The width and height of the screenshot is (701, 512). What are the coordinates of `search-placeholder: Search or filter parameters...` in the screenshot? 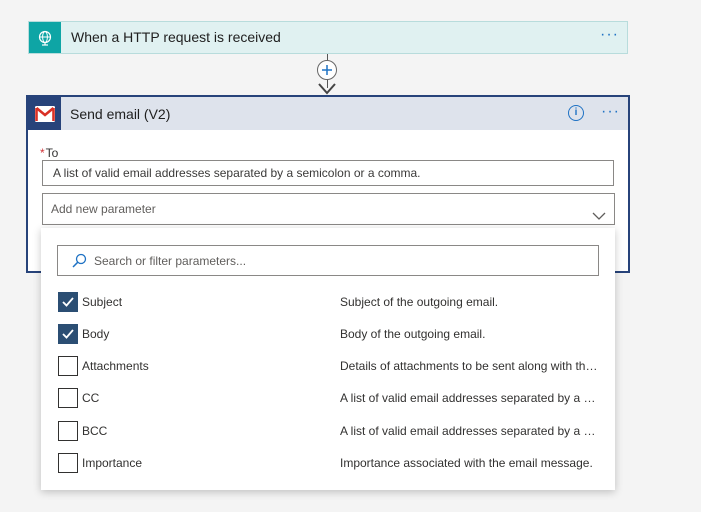 It's located at (170, 261).